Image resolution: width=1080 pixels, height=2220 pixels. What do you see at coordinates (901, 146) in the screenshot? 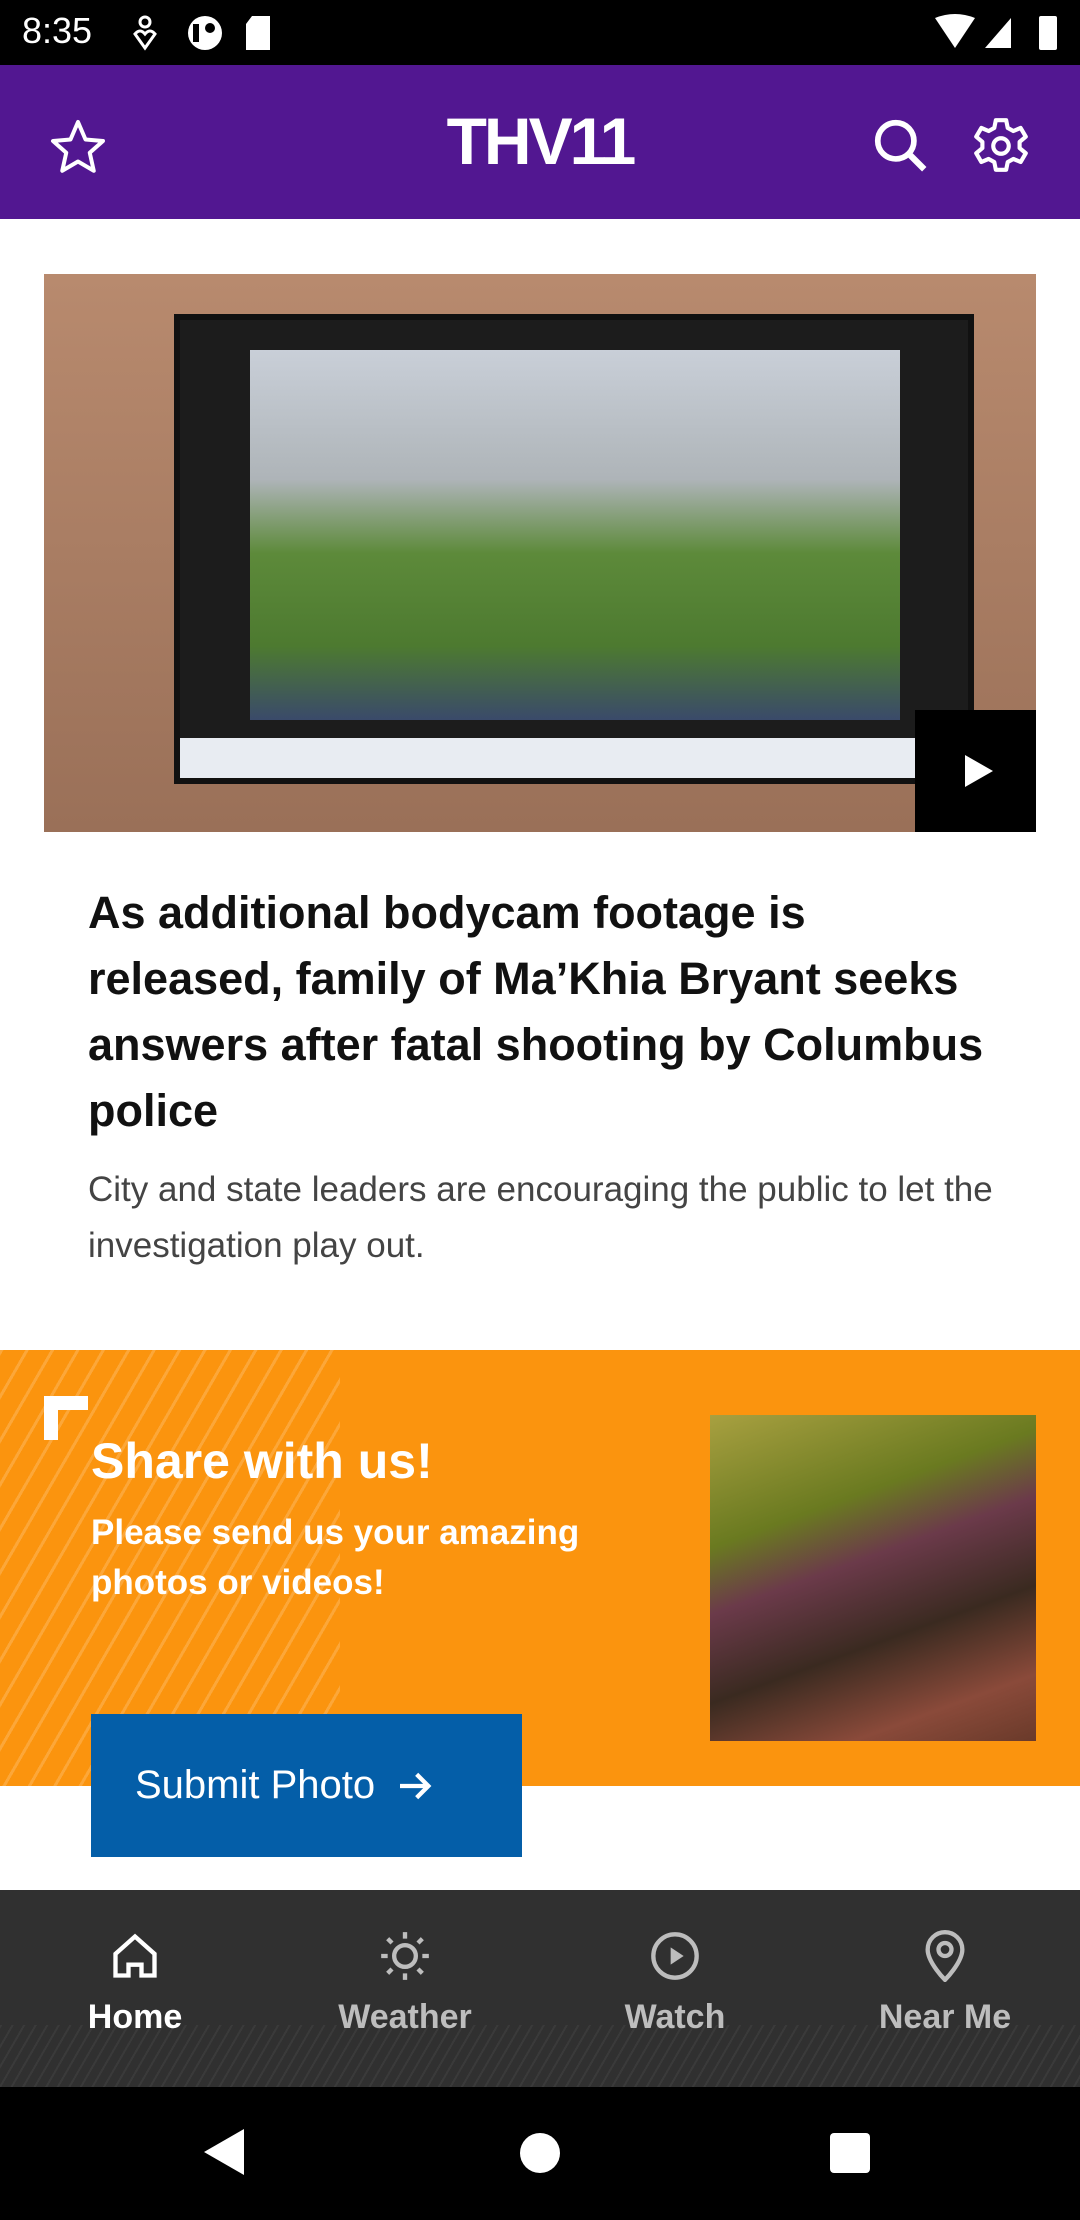
I see `search-icon` at bounding box center [901, 146].